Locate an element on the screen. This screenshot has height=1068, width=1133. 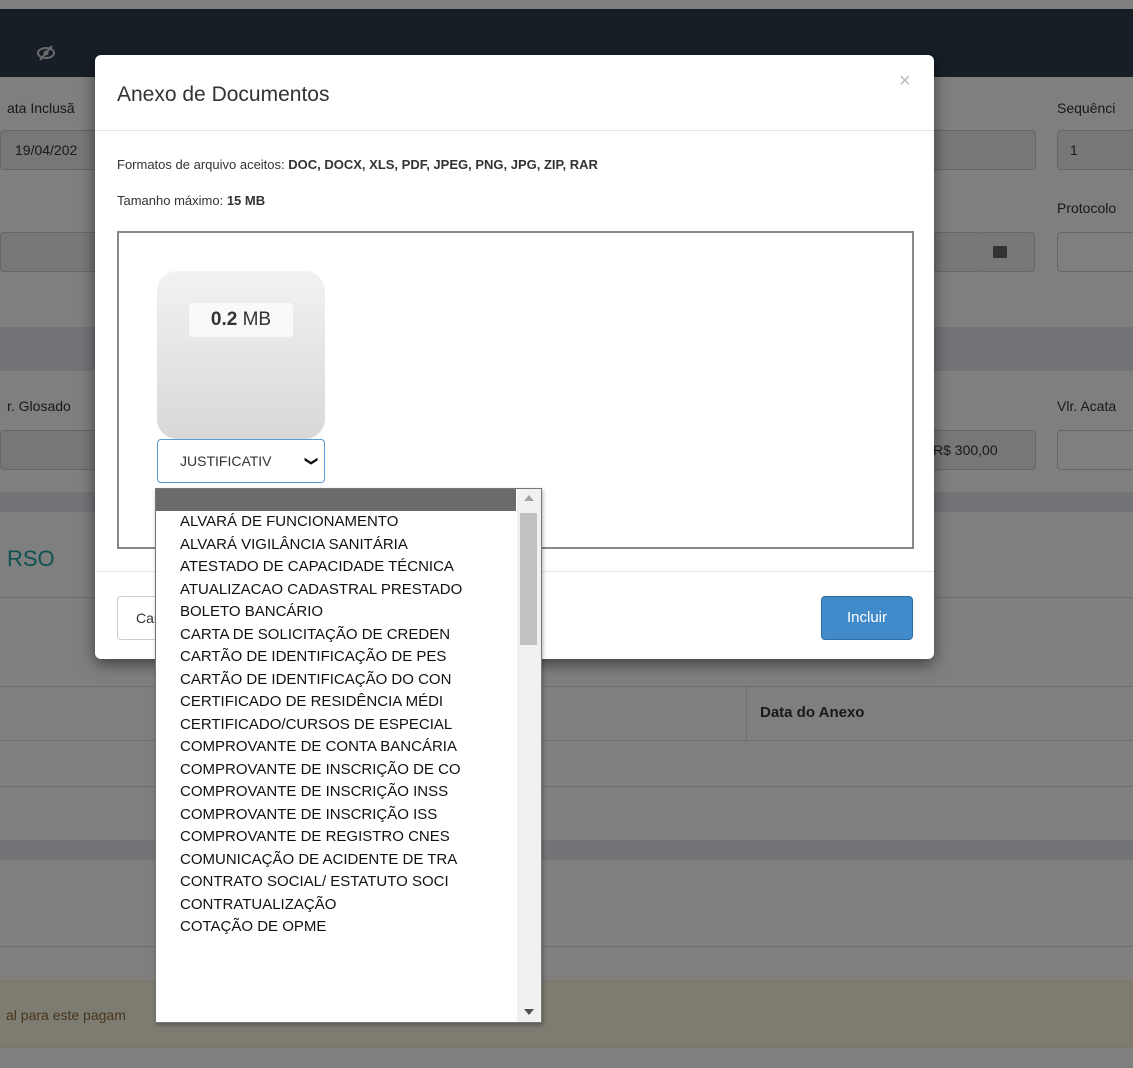
max-size-value: 15 MB is located at coordinates (246, 200).